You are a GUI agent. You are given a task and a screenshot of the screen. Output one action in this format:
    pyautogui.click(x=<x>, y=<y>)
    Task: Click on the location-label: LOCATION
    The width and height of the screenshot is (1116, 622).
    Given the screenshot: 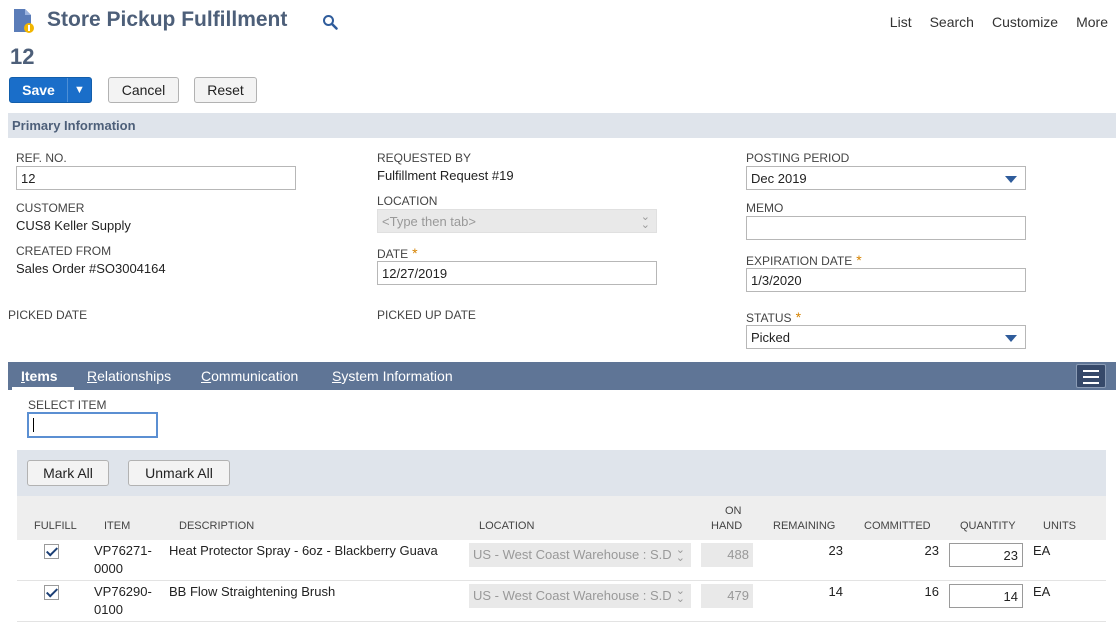 What is the action you would take?
    pyautogui.click(x=407, y=201)
    